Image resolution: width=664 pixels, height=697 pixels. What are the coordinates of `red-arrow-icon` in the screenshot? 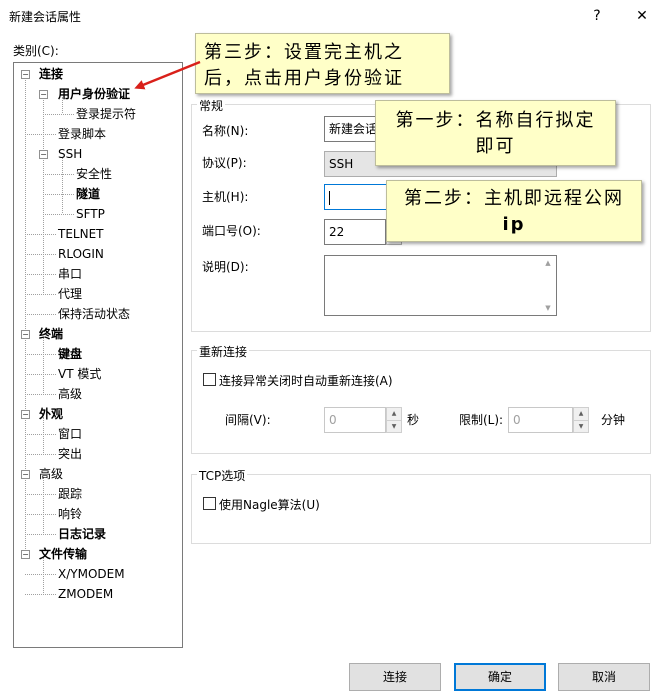 It's located at (167, 75).